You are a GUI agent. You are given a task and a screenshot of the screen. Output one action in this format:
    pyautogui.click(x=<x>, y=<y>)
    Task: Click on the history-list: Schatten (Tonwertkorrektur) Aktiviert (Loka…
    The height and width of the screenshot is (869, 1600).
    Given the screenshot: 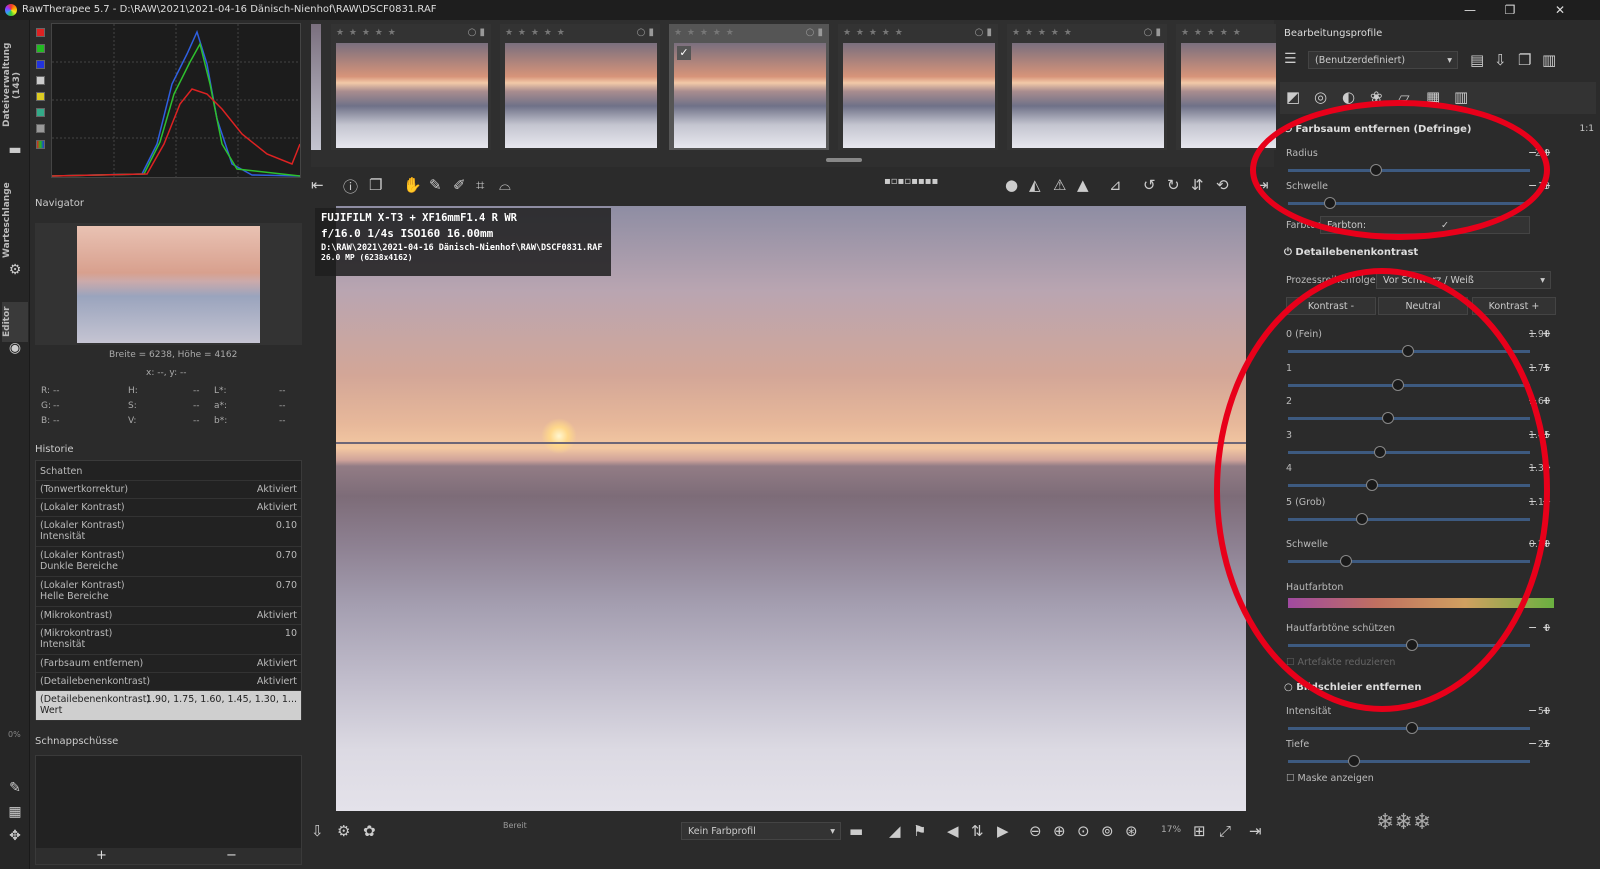 What is the action you would take?
    pyautogui.click(x=168, y=590)
    